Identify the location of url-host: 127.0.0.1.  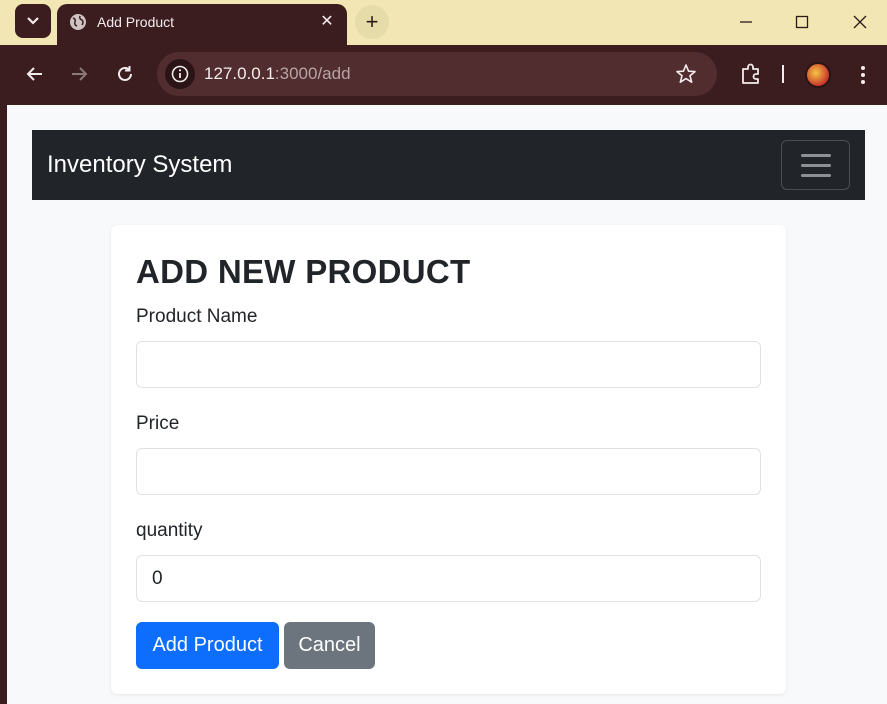
(239, 73).